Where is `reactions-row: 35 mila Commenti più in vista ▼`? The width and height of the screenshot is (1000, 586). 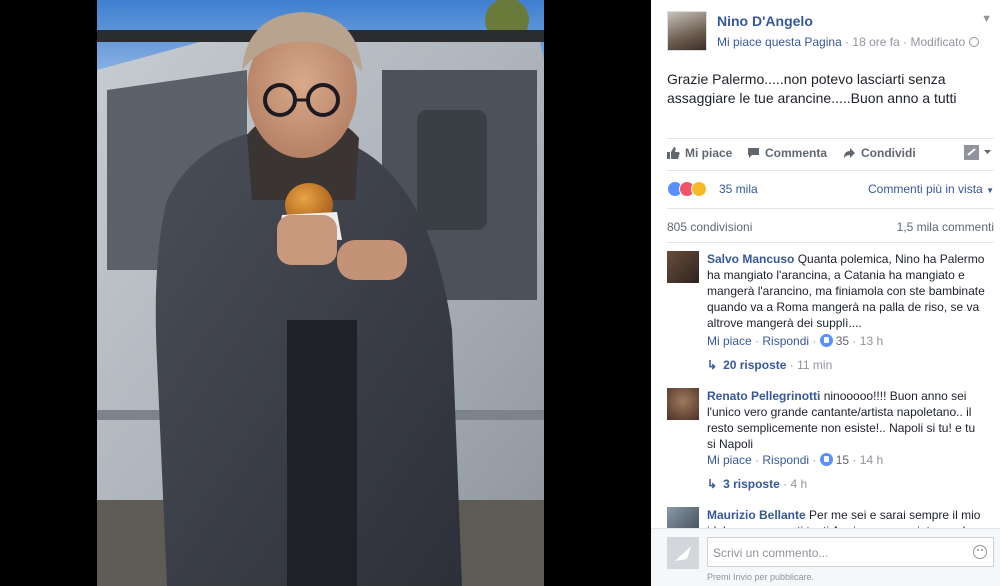 reactions-row: 35 mila Commenti più in vista ▼ is located at coordinates (830, 189).